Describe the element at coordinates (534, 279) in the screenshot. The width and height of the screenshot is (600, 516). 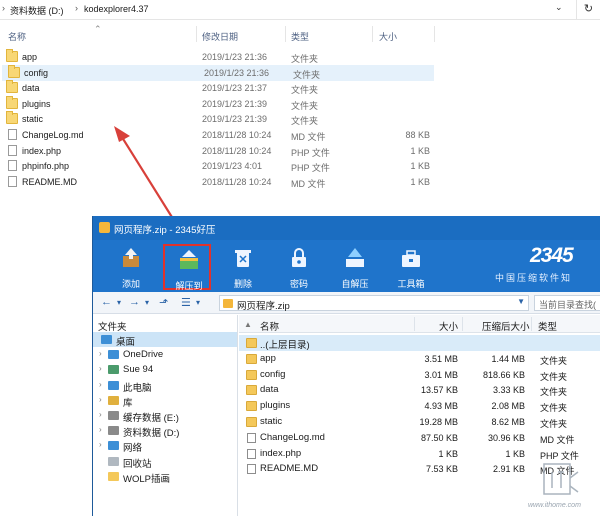
I see `brand-slogan: 中国压缩软件知` at that location.